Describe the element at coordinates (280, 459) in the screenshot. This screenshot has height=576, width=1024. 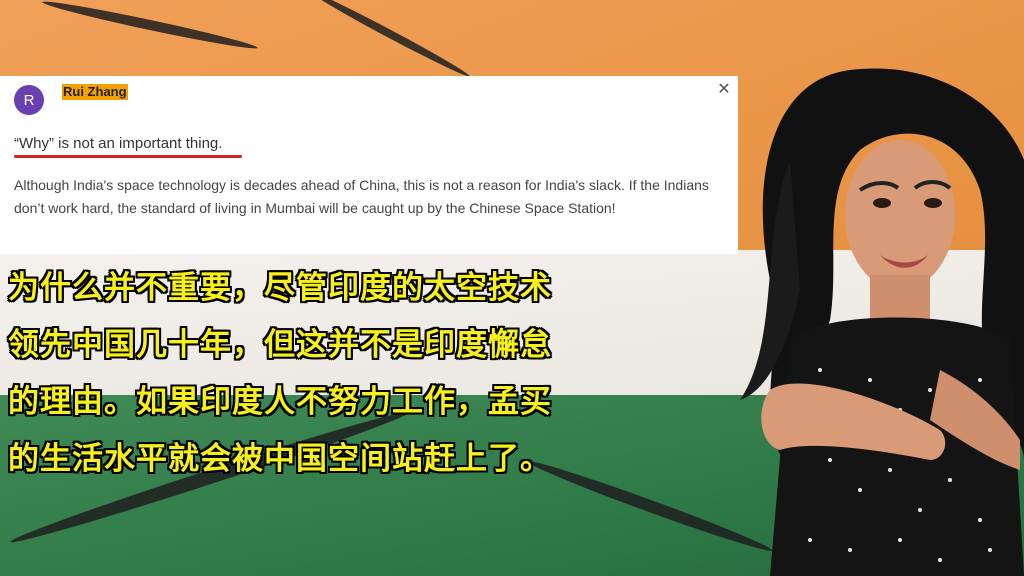
I see `subtitle-line: 的生活水平就会被中国空间站赶上了。` at that location.